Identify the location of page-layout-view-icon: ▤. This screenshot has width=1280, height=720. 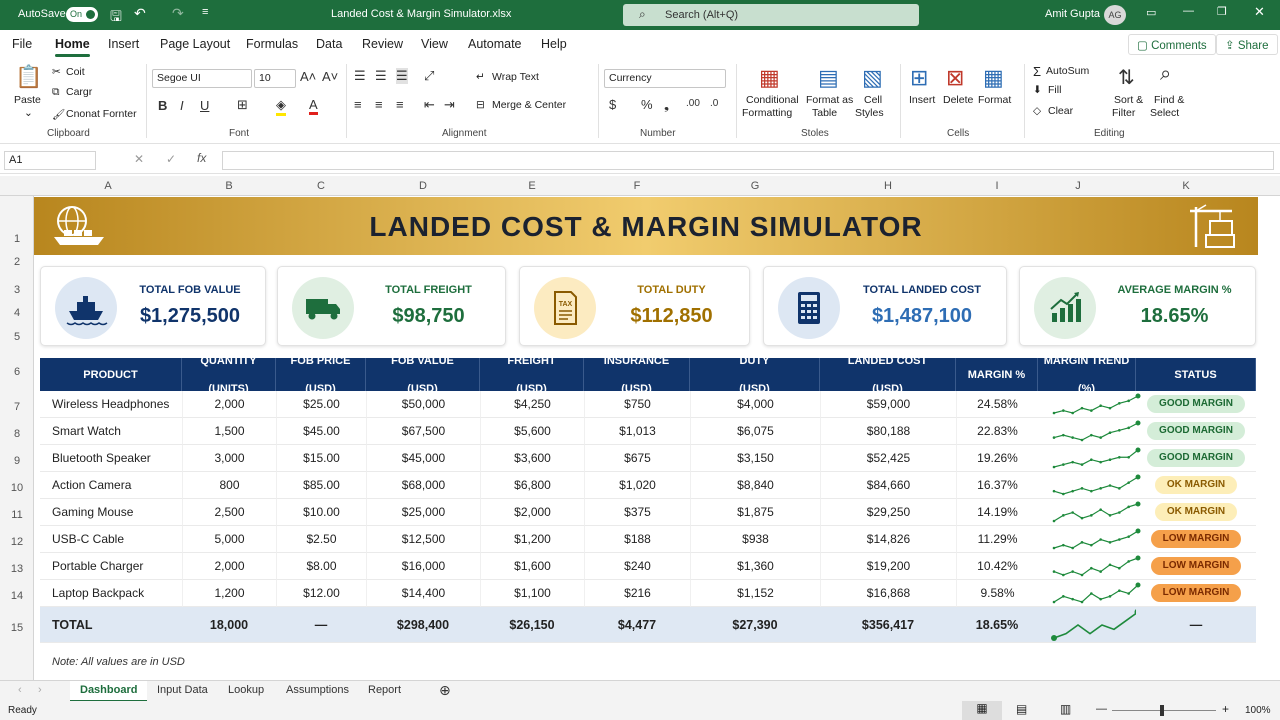
(1021, 709).